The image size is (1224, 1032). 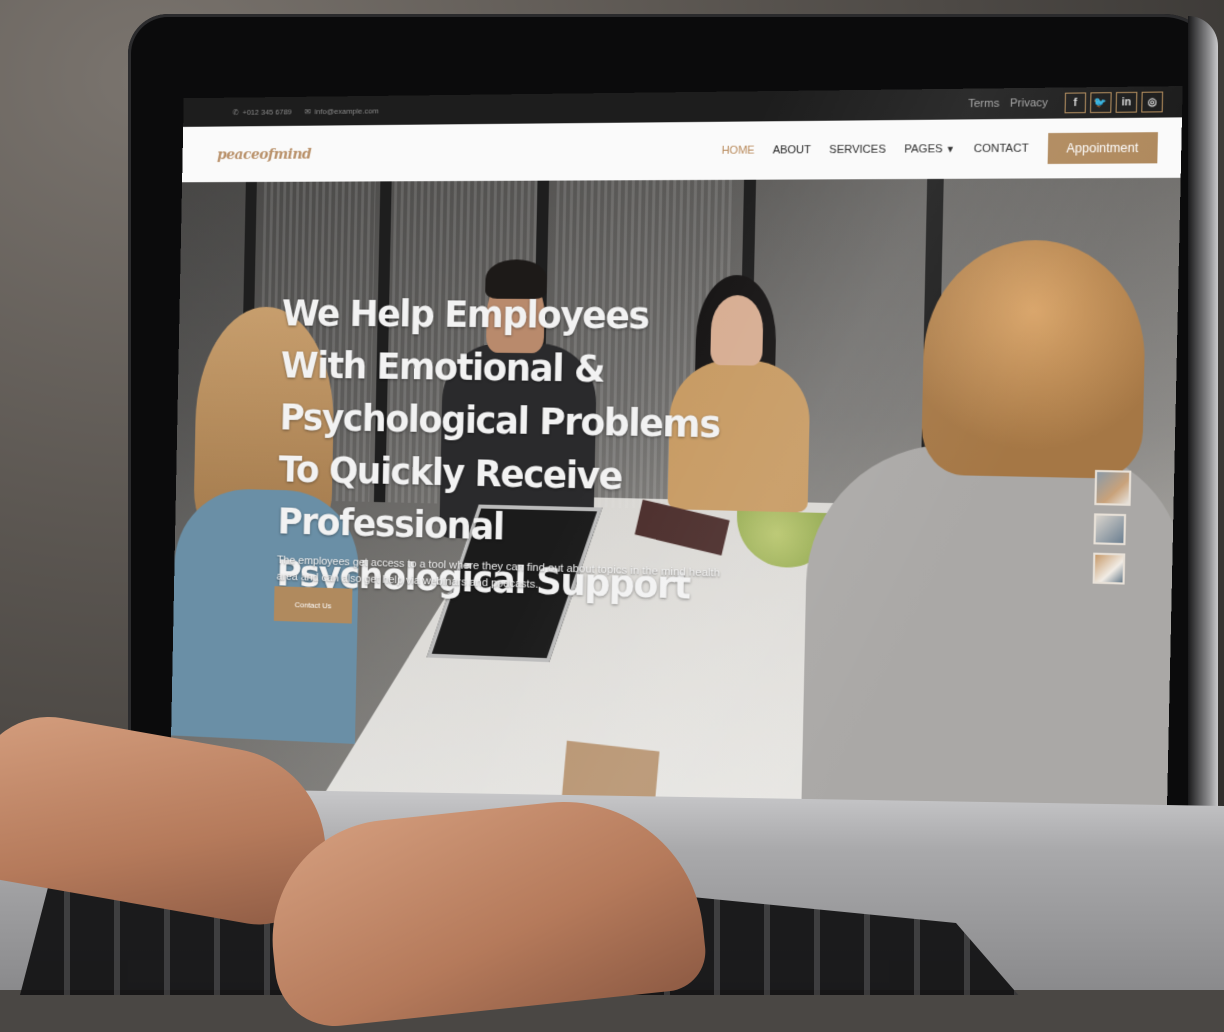 I want to click on envelope-icon: ✉, so click(x=307, y=111).